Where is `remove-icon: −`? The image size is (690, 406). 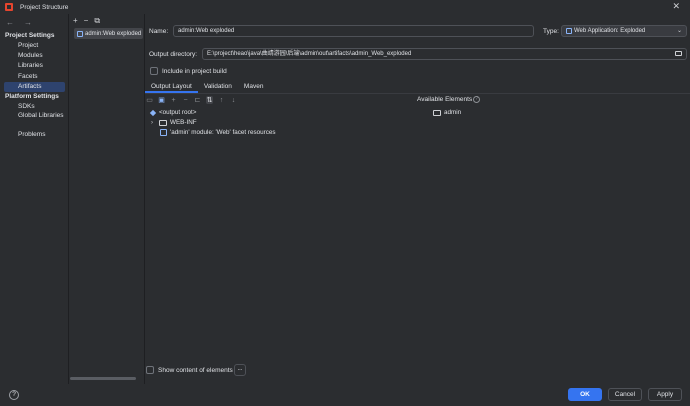 remove-icon: − is located at coordinates (86, 21).